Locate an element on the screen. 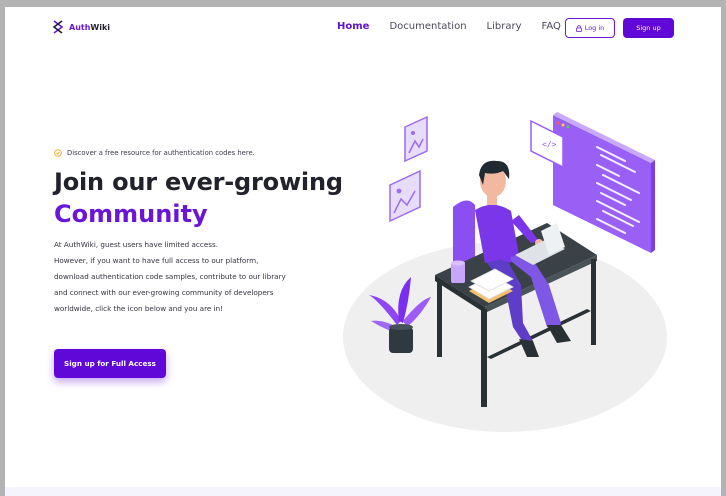 Image resolution: width=726 pixels, height=496 pixels. login-label: Log in is located at coordinates (594, 28).